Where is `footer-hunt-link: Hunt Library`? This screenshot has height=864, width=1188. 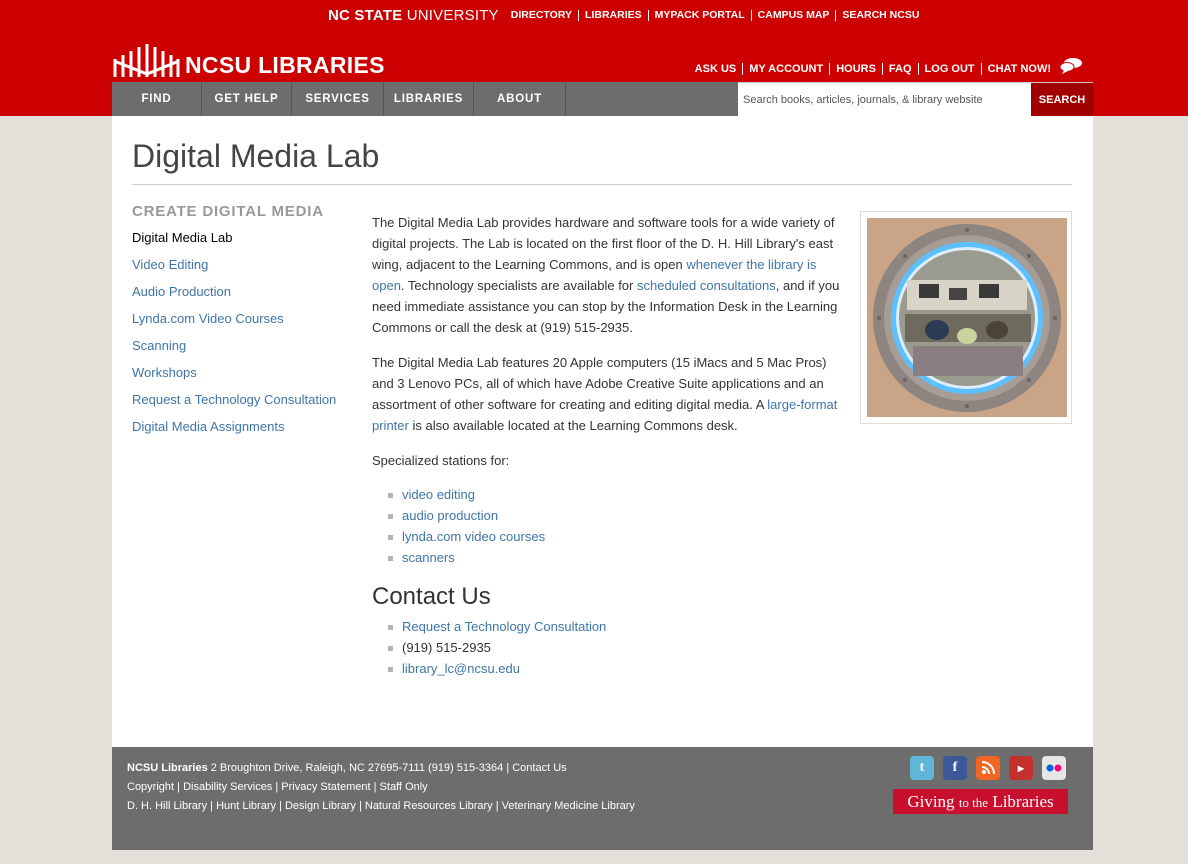
footer-hunt-link: Hunt Library is located at coordinates (246, 806).